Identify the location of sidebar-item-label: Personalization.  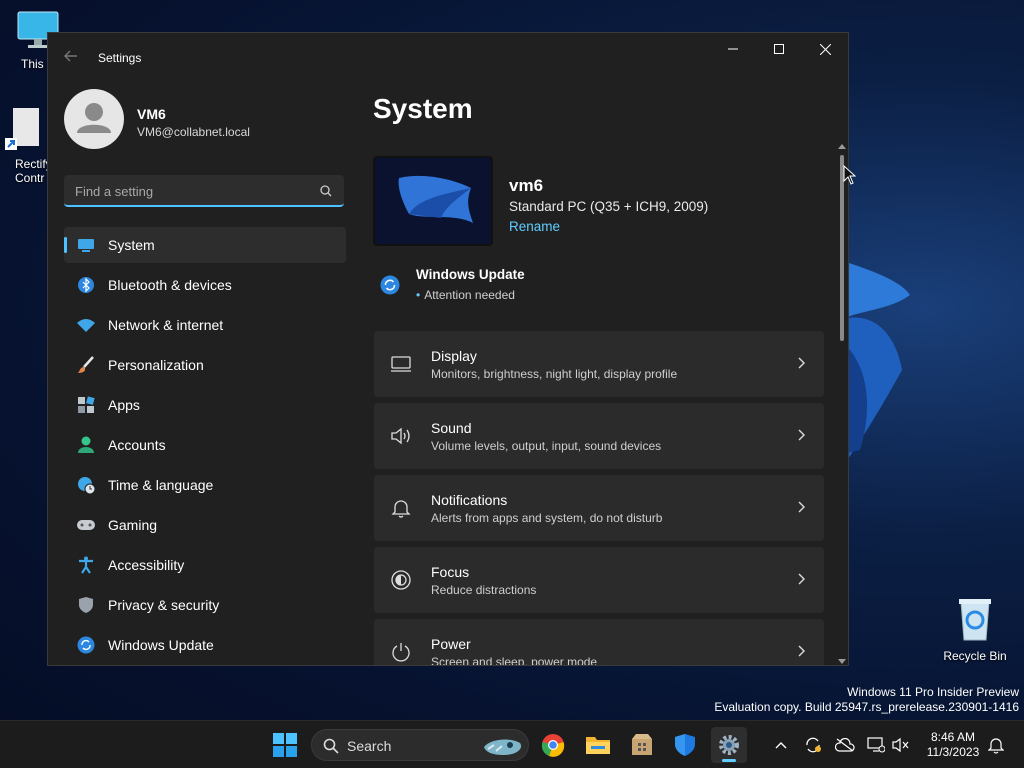
(156, 365).